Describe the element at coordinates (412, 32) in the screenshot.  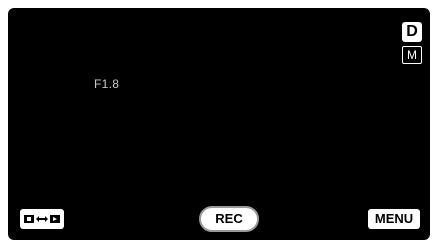
I see `d-mode-badge: D` at that location.